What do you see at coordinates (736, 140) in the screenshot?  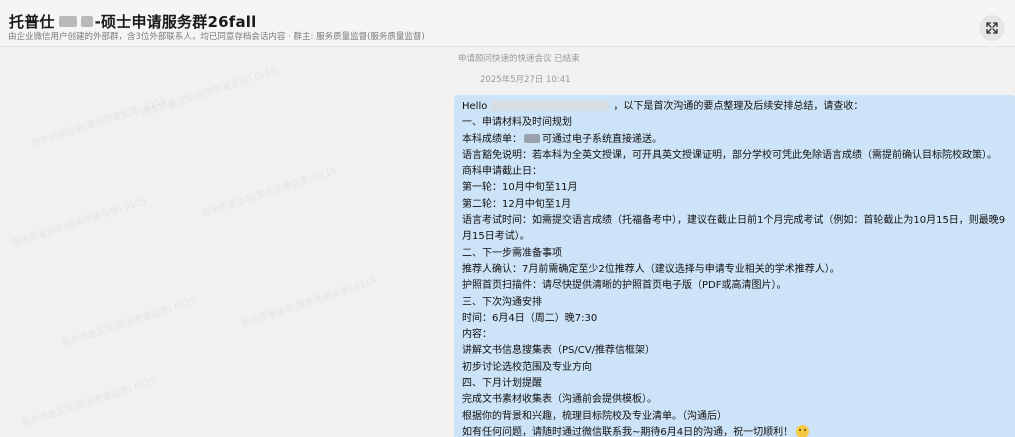 I see `message-line: 本科成绩单： 可通过电子系统直接递送。` at bounding box center [736, 140].